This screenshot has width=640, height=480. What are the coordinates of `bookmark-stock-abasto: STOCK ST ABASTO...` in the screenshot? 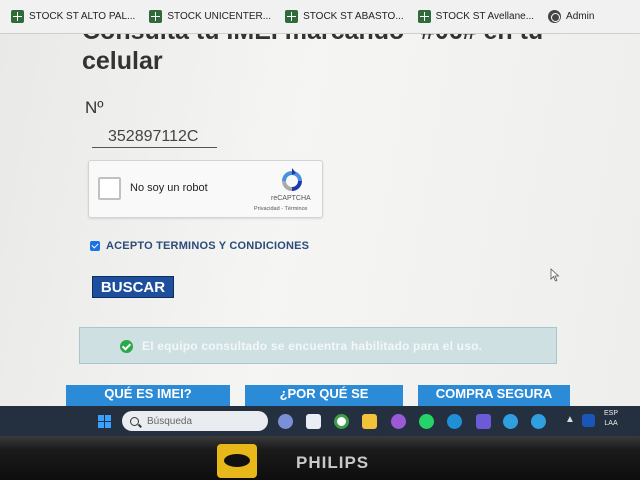 It's located at (344, 16).